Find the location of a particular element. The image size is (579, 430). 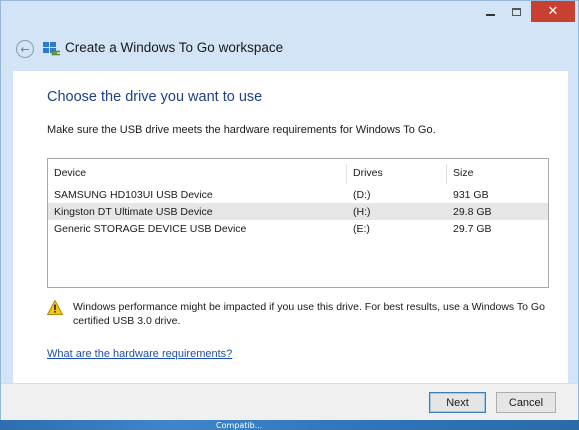

column-header-size: Size is located at coordinates (463, 173).